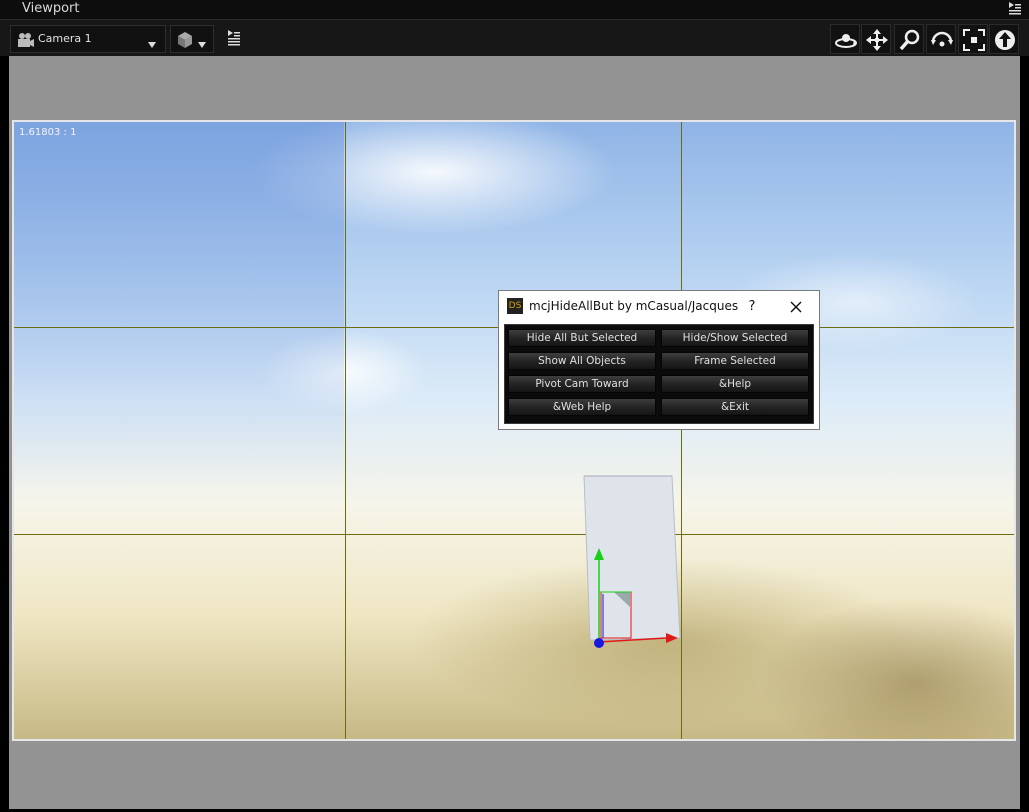 The image size is (1029, 812). I want to click on dolly-tool-icon, so click(1004, 39).